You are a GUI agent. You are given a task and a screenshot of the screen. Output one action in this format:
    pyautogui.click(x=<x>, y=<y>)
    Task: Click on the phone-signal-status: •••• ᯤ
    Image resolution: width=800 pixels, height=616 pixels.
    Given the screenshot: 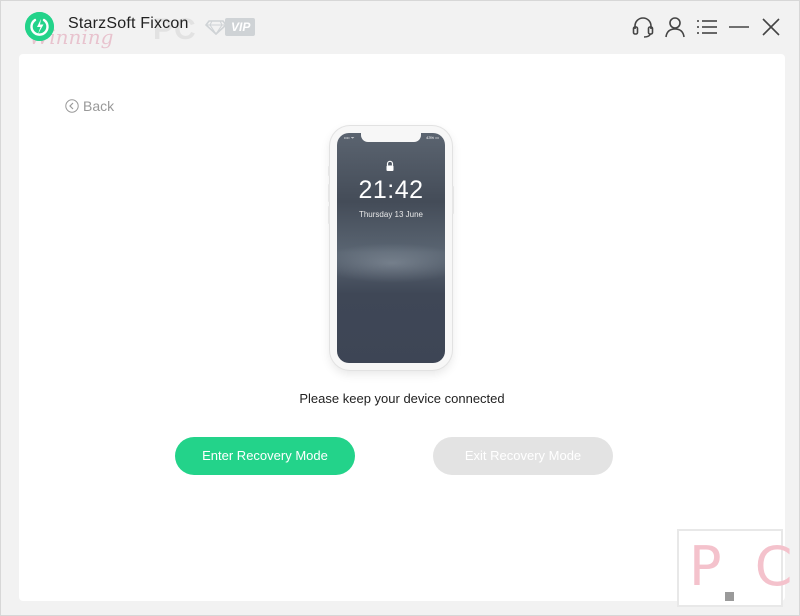 What is the action you would take?
    pyautogui.click(x=349, y=137)
    